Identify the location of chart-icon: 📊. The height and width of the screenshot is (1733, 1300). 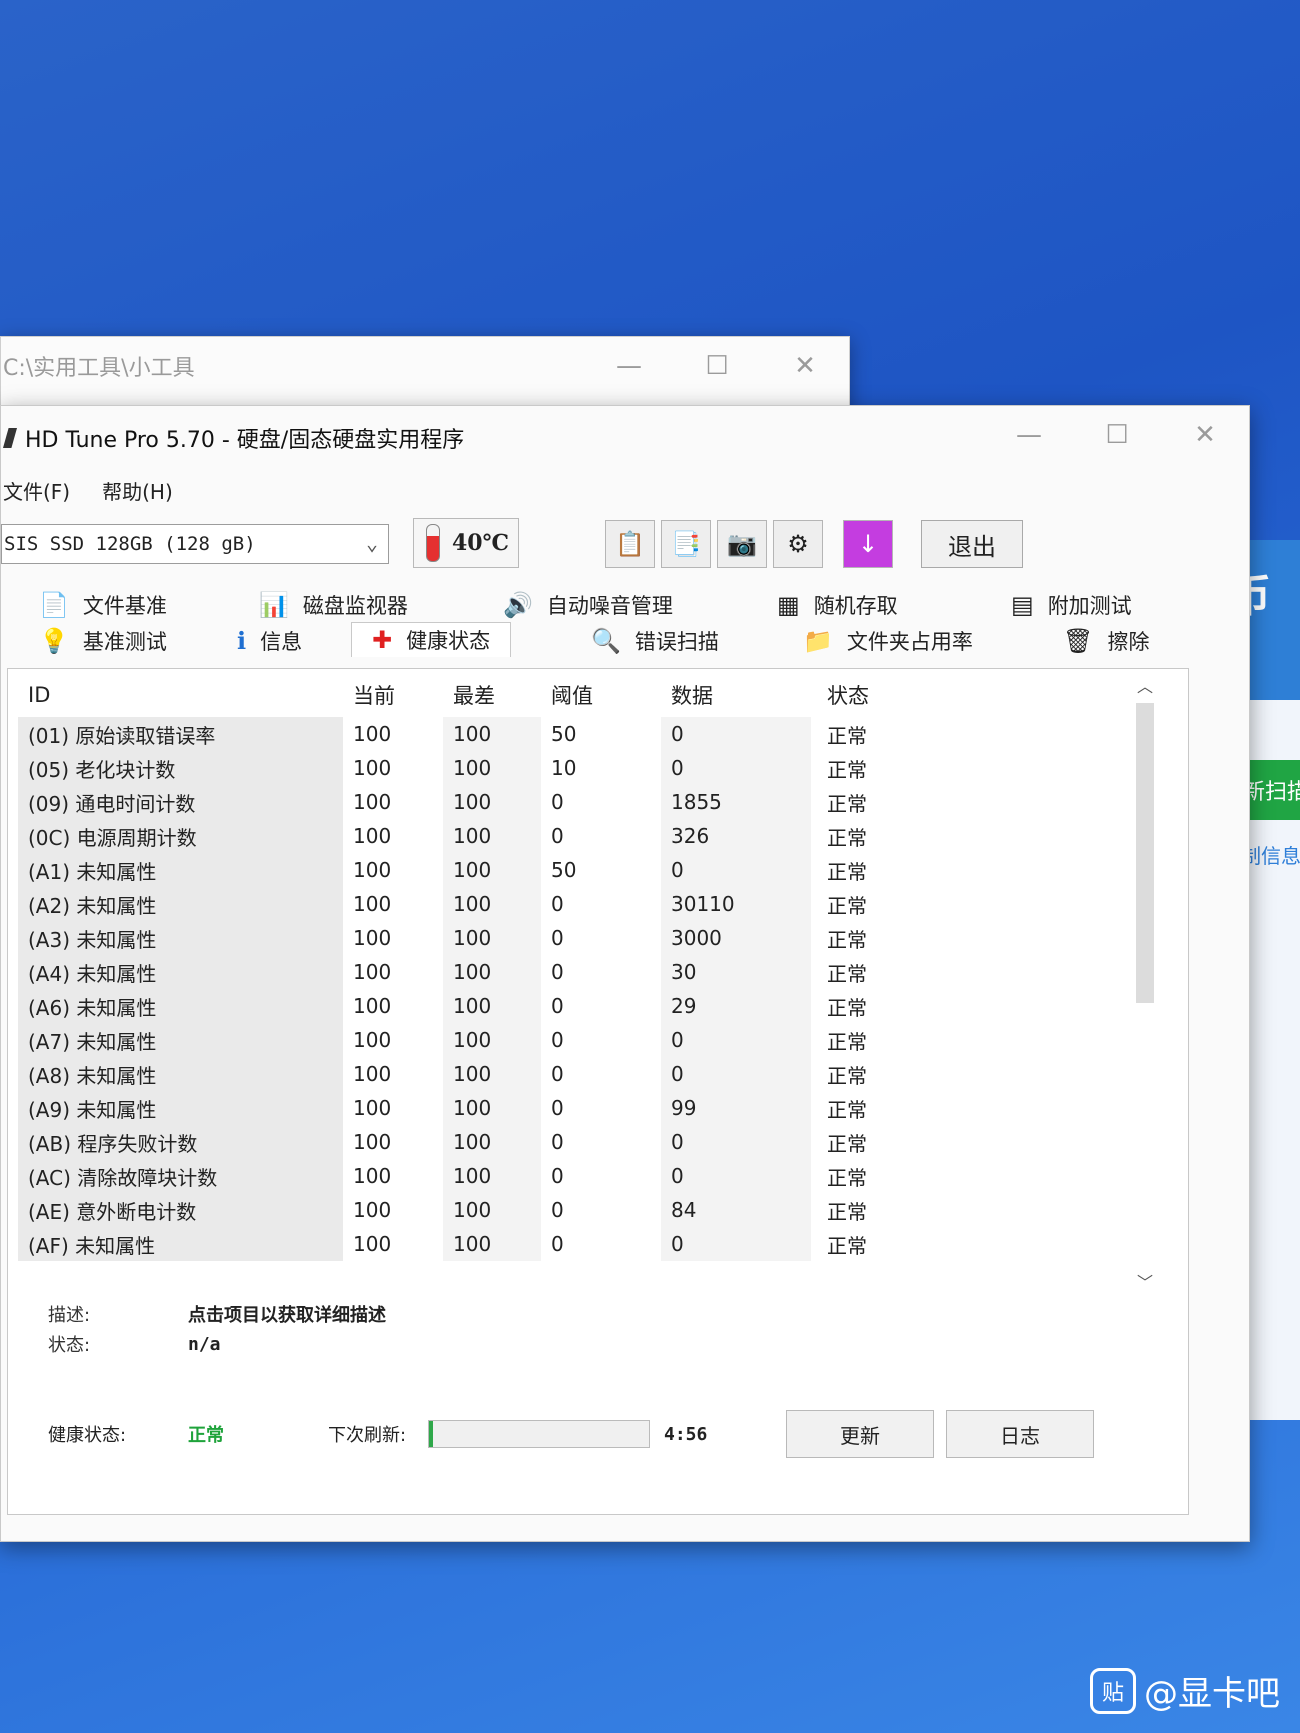
(274, 605).